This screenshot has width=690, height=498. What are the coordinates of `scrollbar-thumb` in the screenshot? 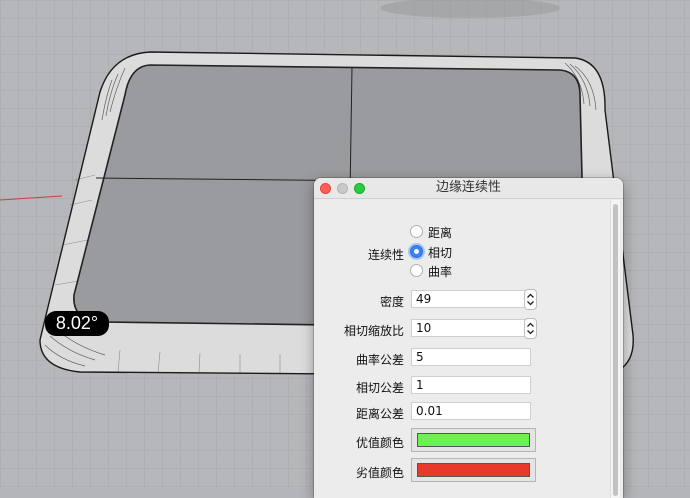 It's located at (615, 350).